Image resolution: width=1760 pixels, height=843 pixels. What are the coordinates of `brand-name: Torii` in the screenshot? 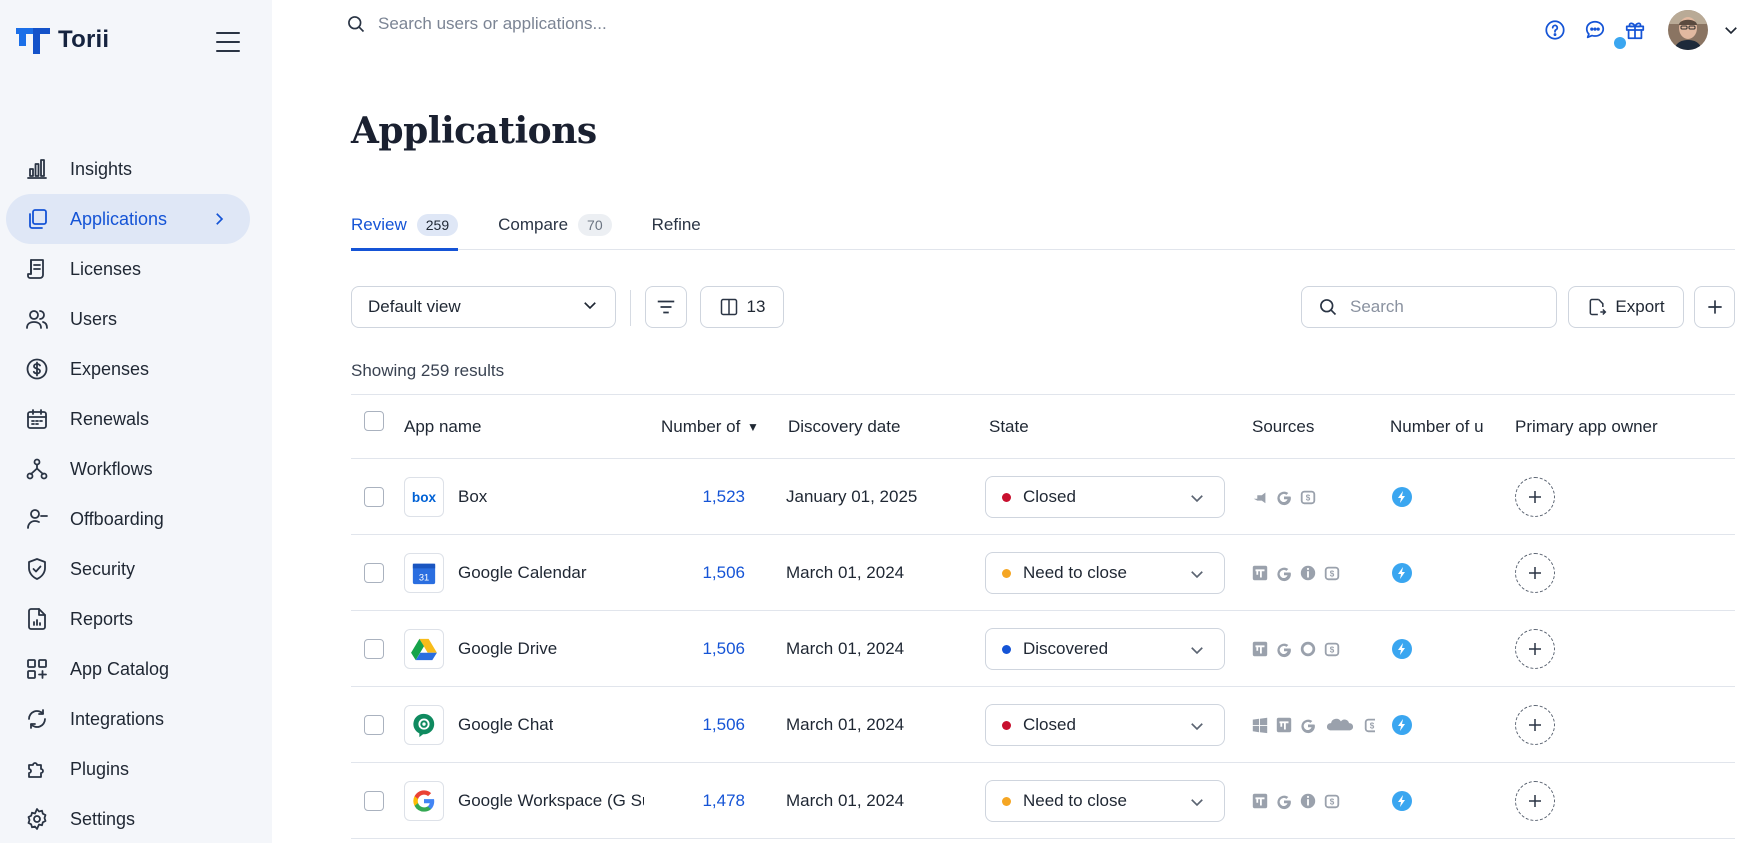 It's located at (84, 39).